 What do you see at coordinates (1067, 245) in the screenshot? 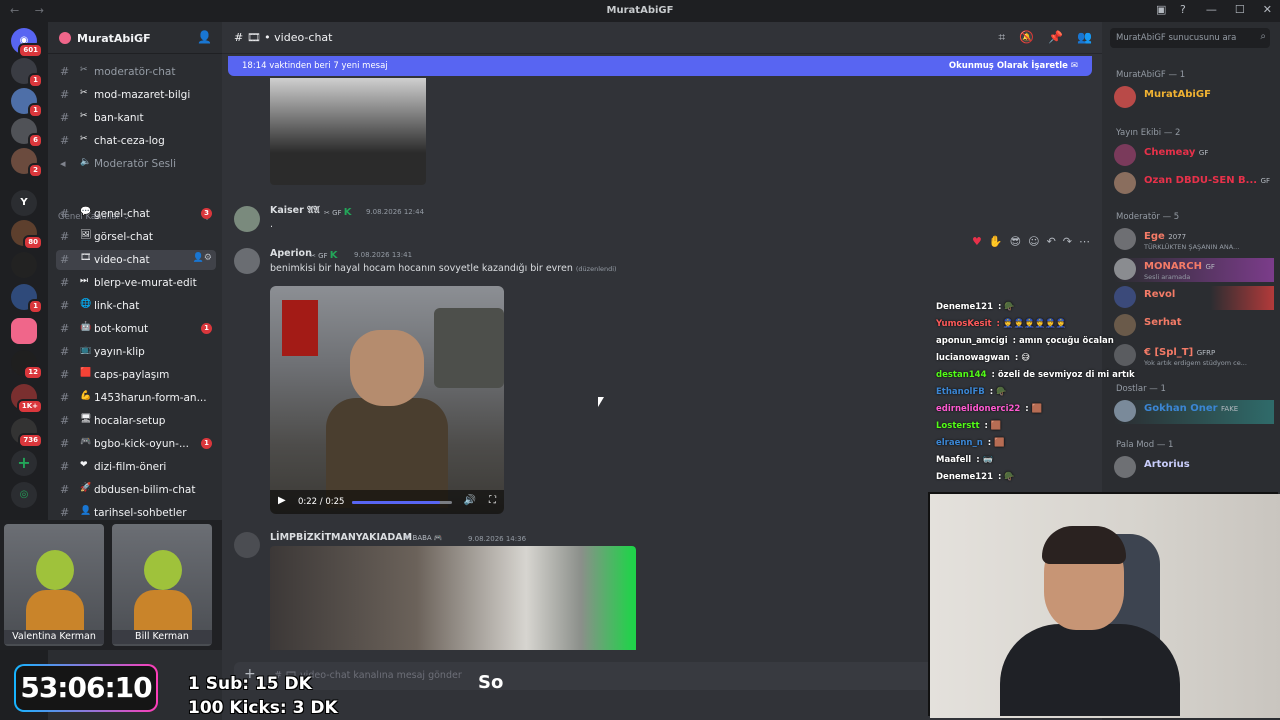
I see `forward-icon: ↷` at bounding box center [1067, 245].